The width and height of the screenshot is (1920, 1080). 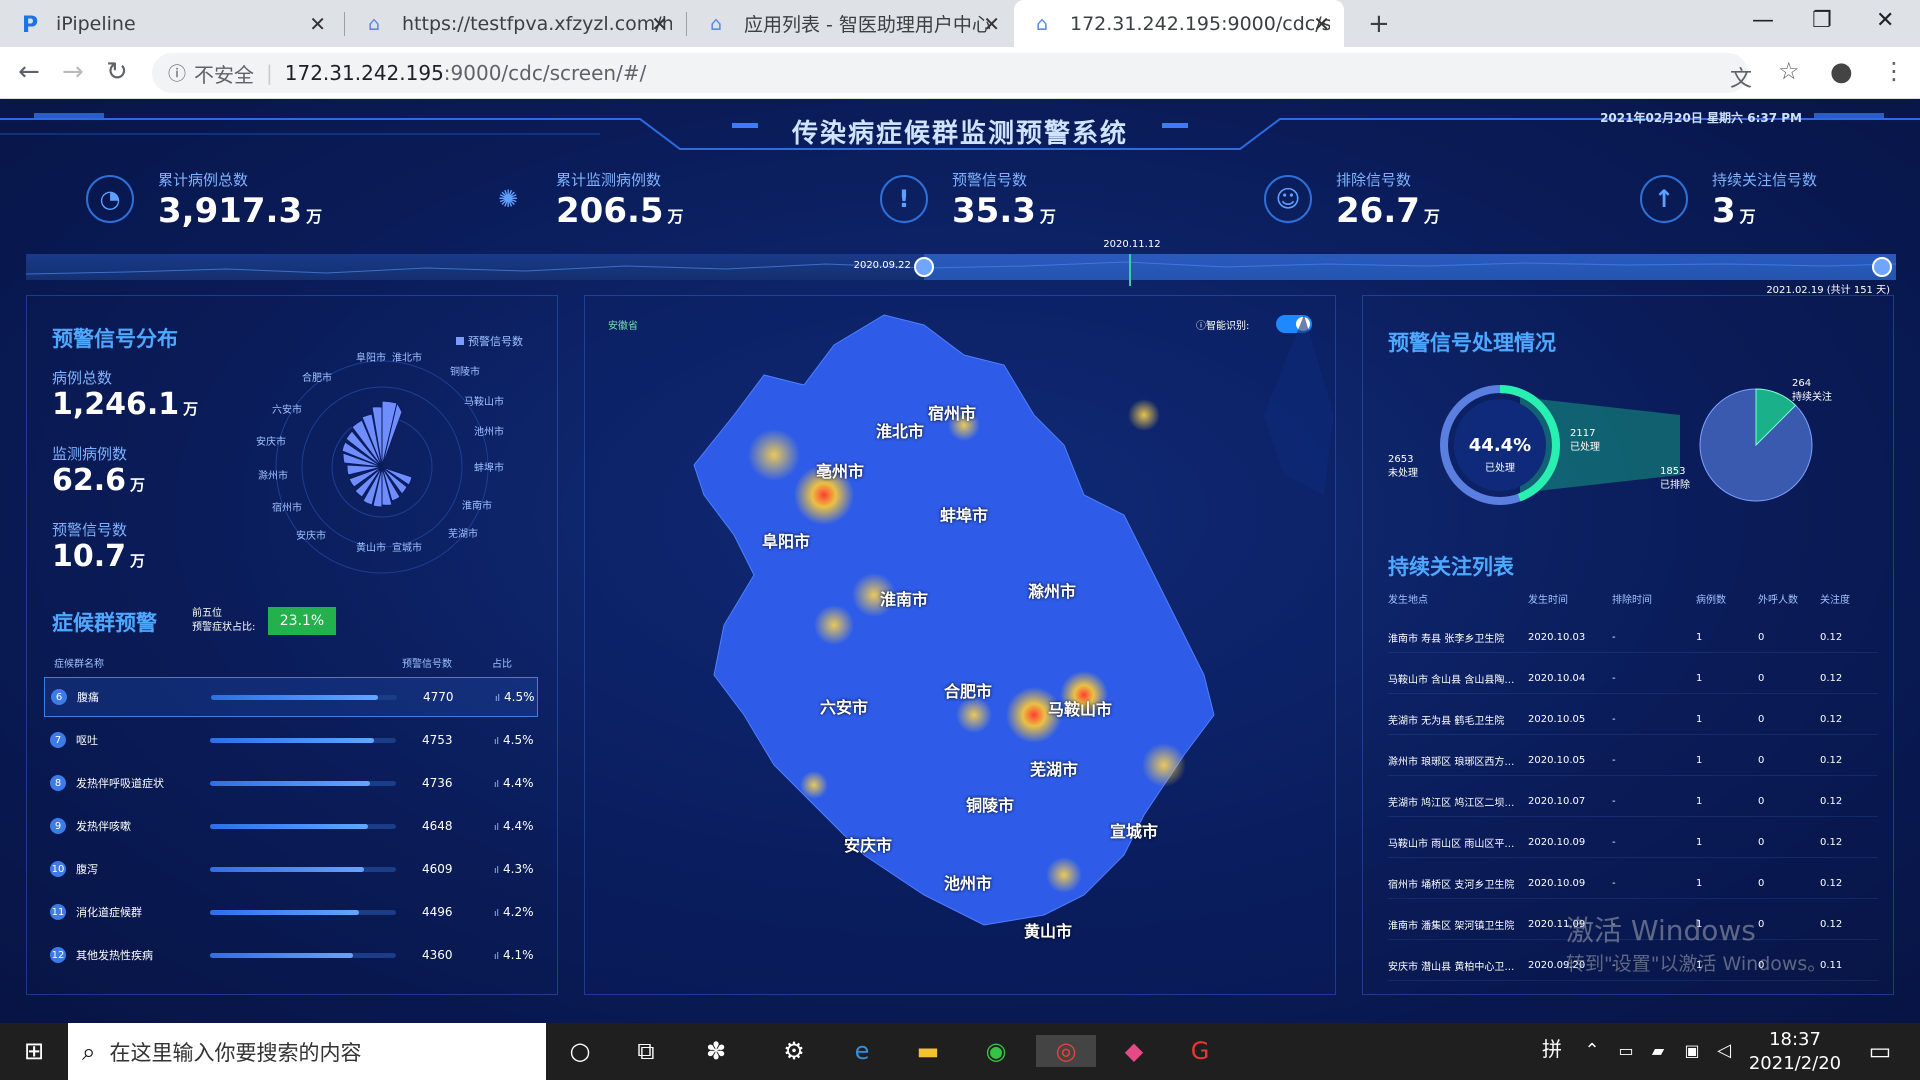 I want to click on rank-badge: 8, so click(x=58, y=783).